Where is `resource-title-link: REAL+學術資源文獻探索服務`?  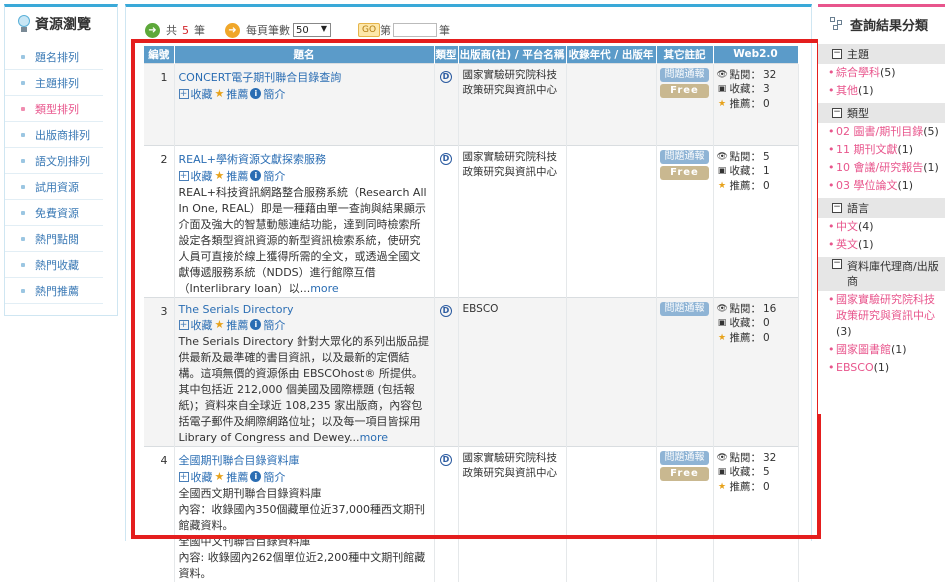
resource-title-link: REAL+學術資源文獻探索服務 is located at coordinates (304, 159).